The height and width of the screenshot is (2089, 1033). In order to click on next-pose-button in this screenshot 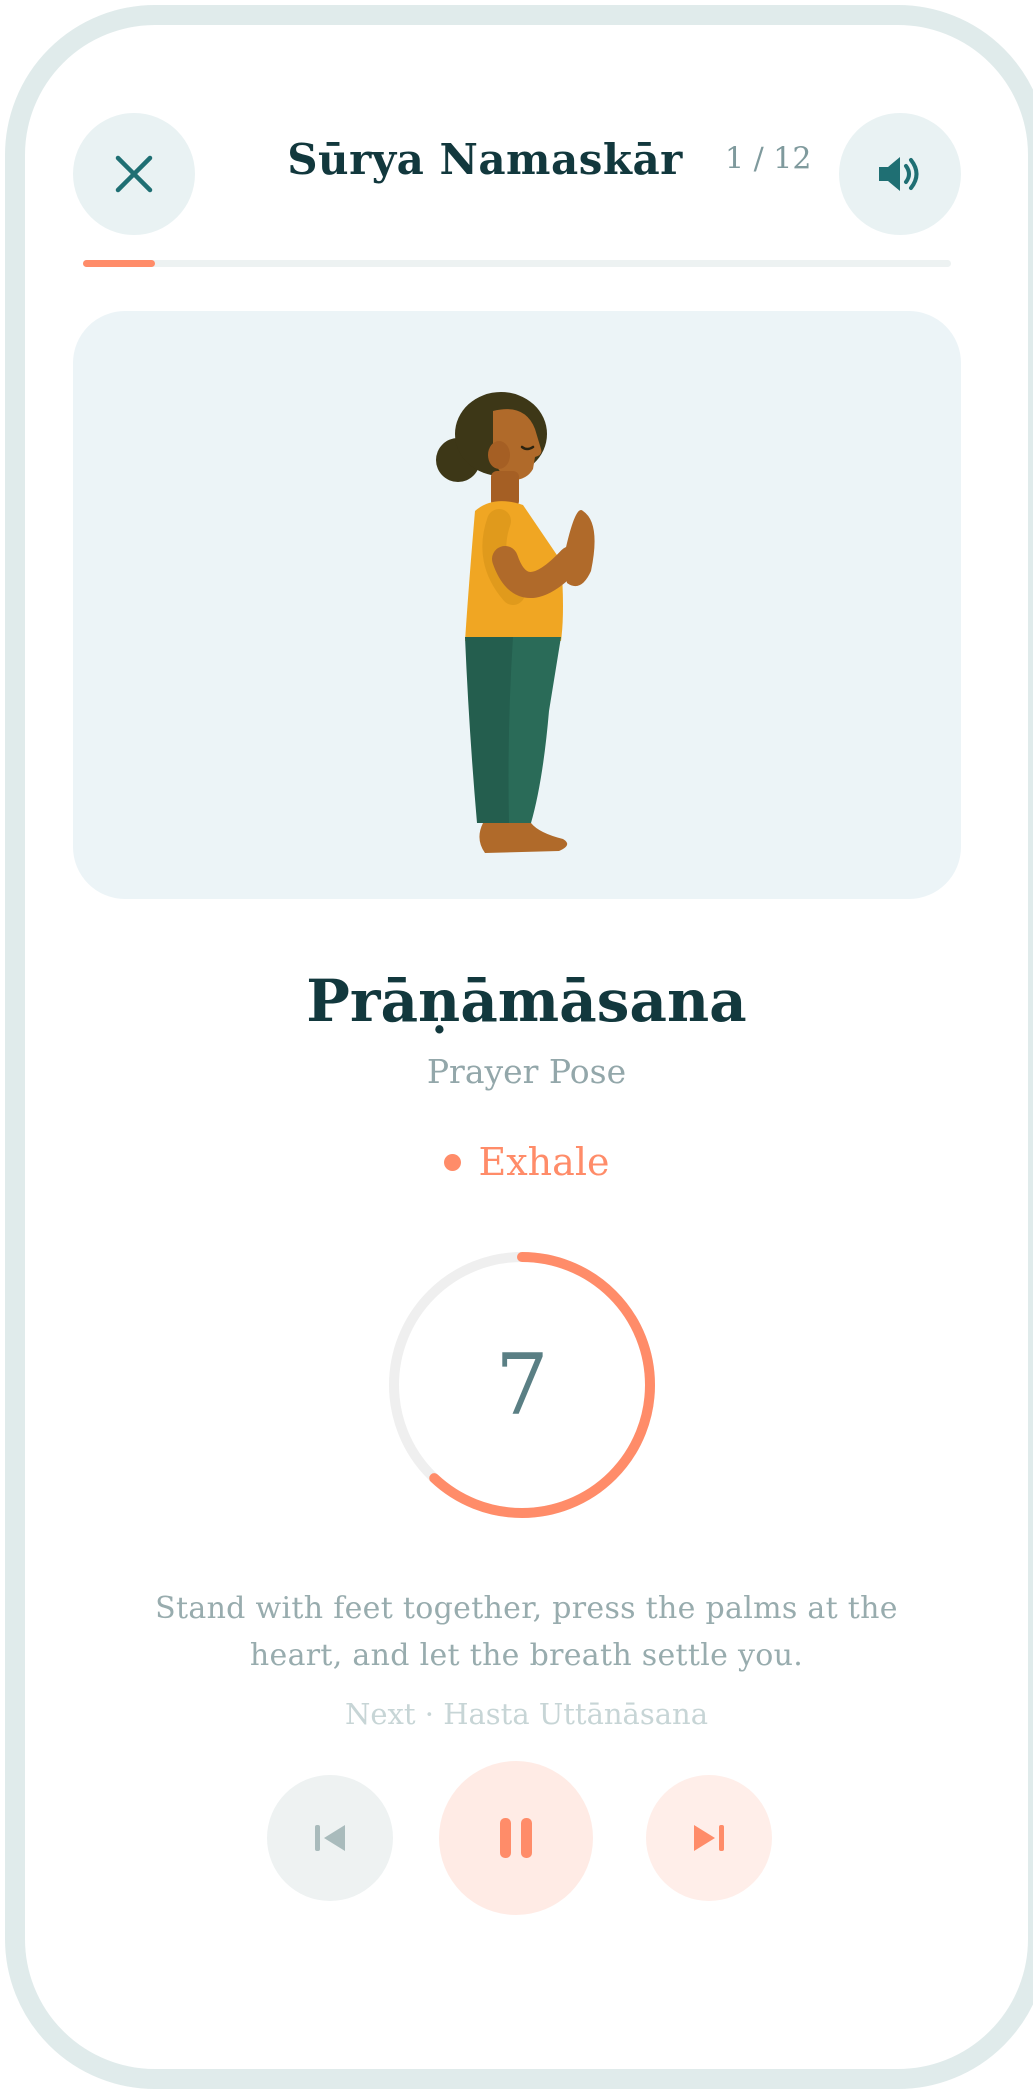, I will do `click(709, 1838)`.